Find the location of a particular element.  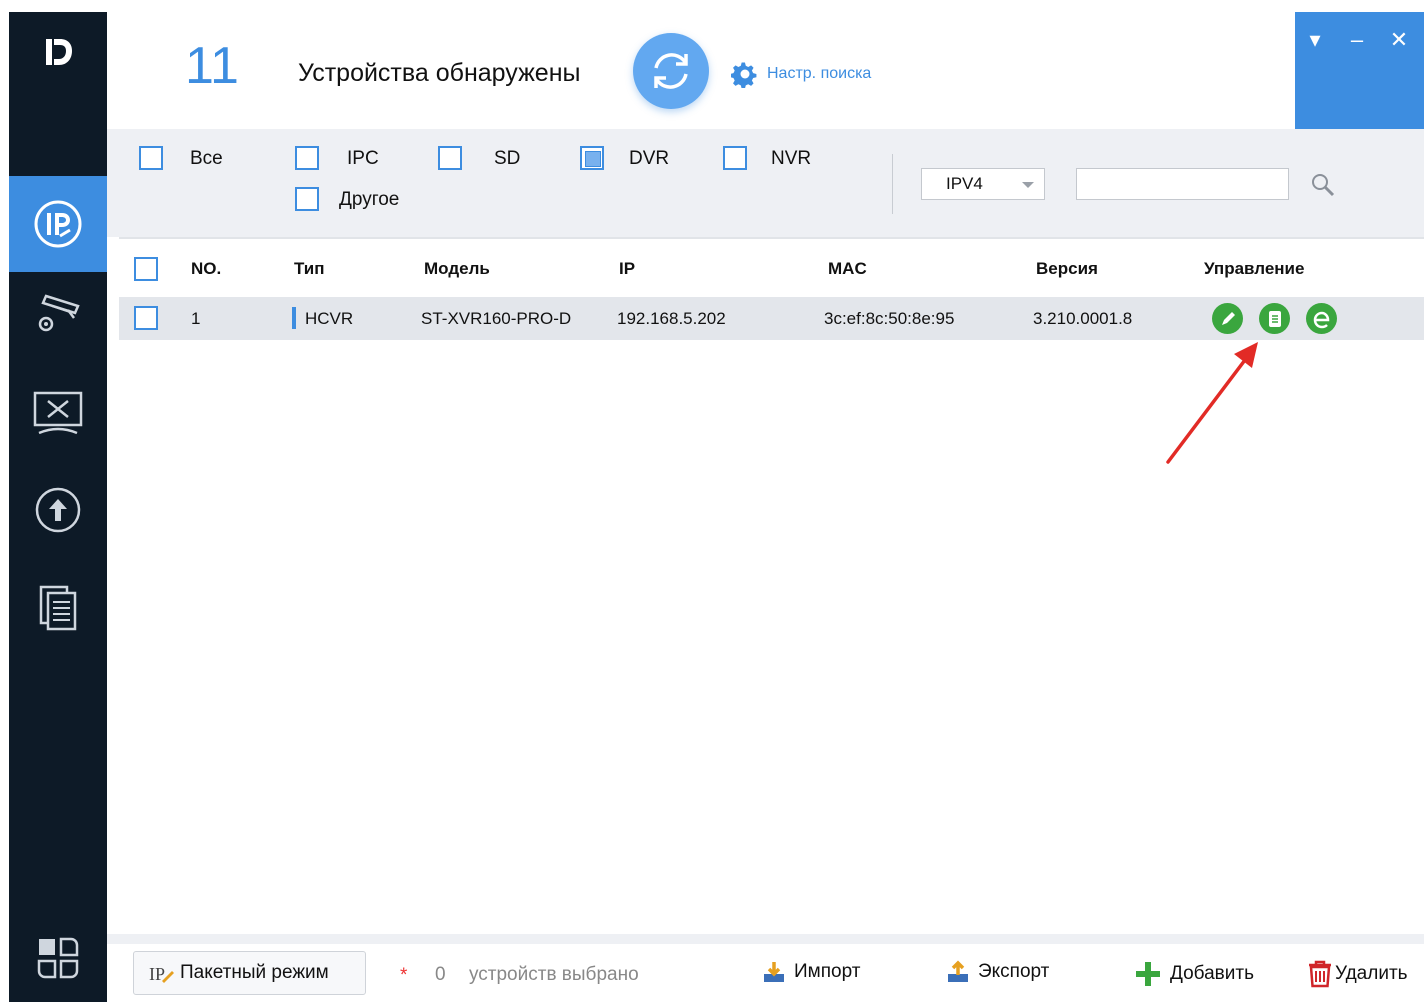

menu-button: ▾ is located at coordinates (1315, 40).